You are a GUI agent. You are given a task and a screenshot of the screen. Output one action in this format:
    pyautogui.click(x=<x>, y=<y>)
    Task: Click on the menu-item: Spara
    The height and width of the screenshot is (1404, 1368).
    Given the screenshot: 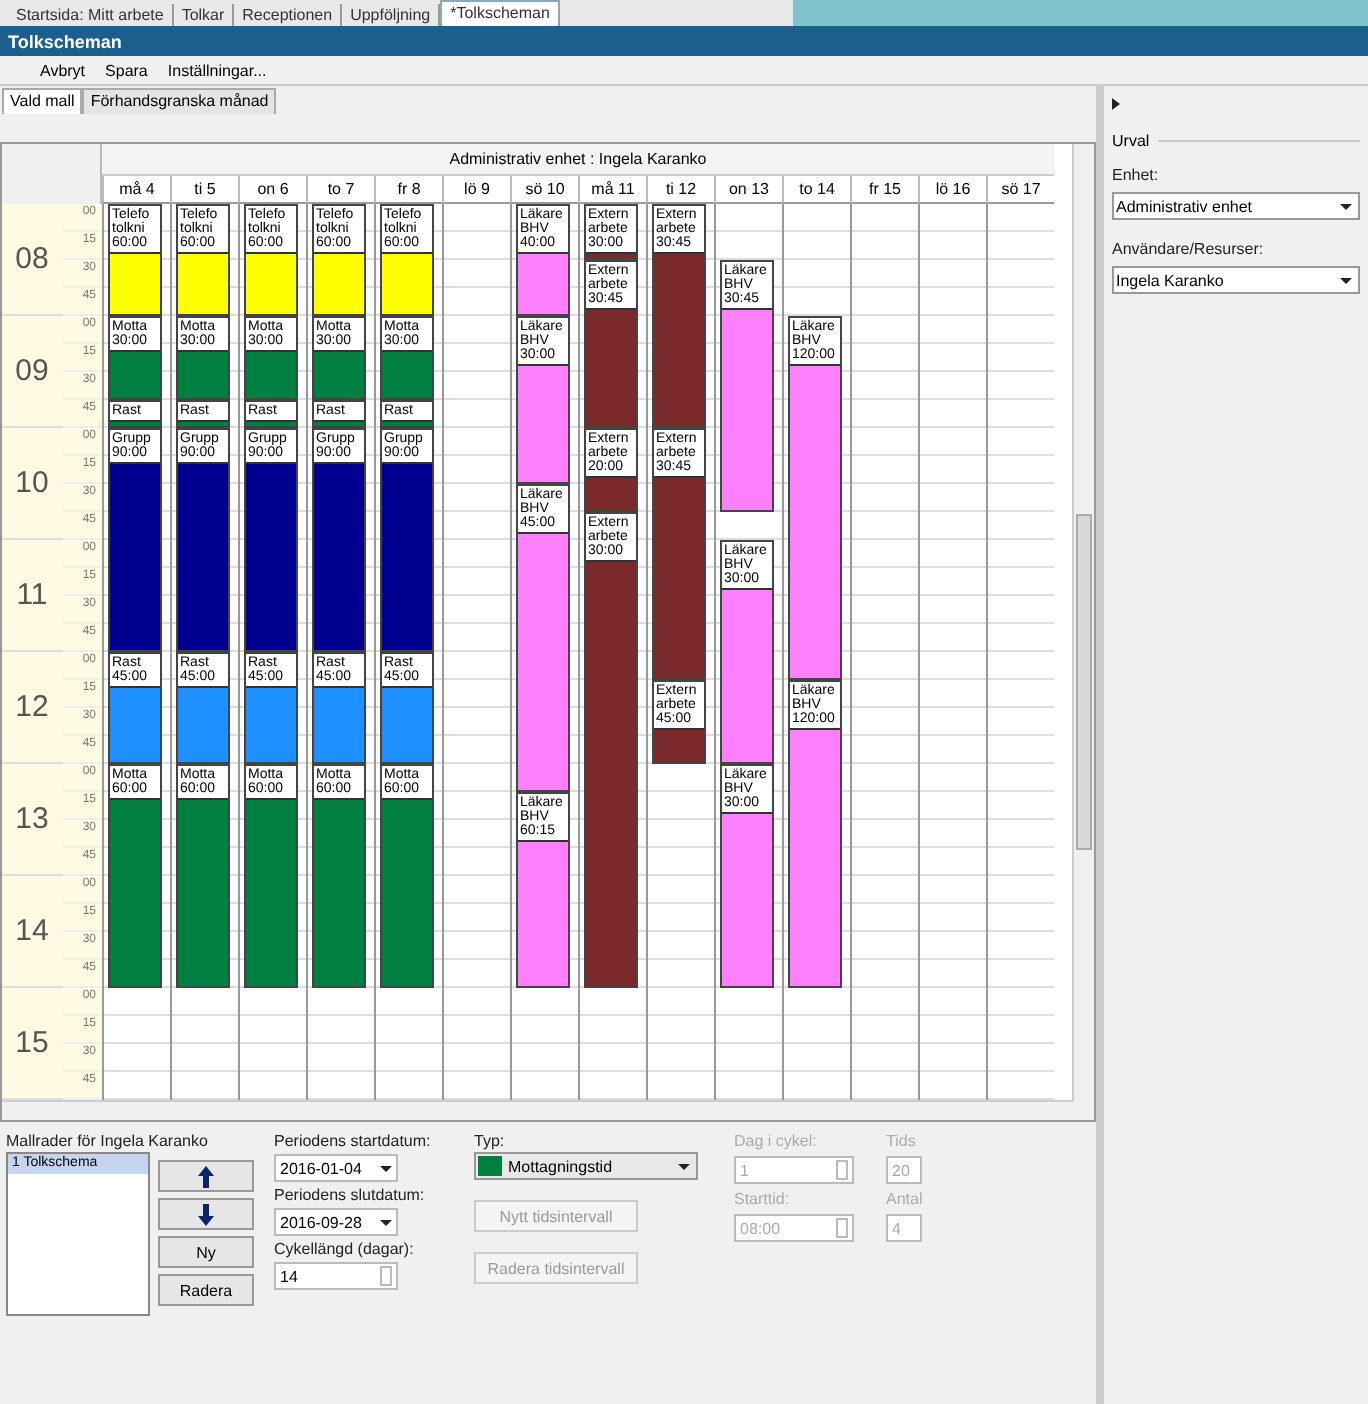 What is the action you would take?
    pyautogui.click(x=126, y=70)
    